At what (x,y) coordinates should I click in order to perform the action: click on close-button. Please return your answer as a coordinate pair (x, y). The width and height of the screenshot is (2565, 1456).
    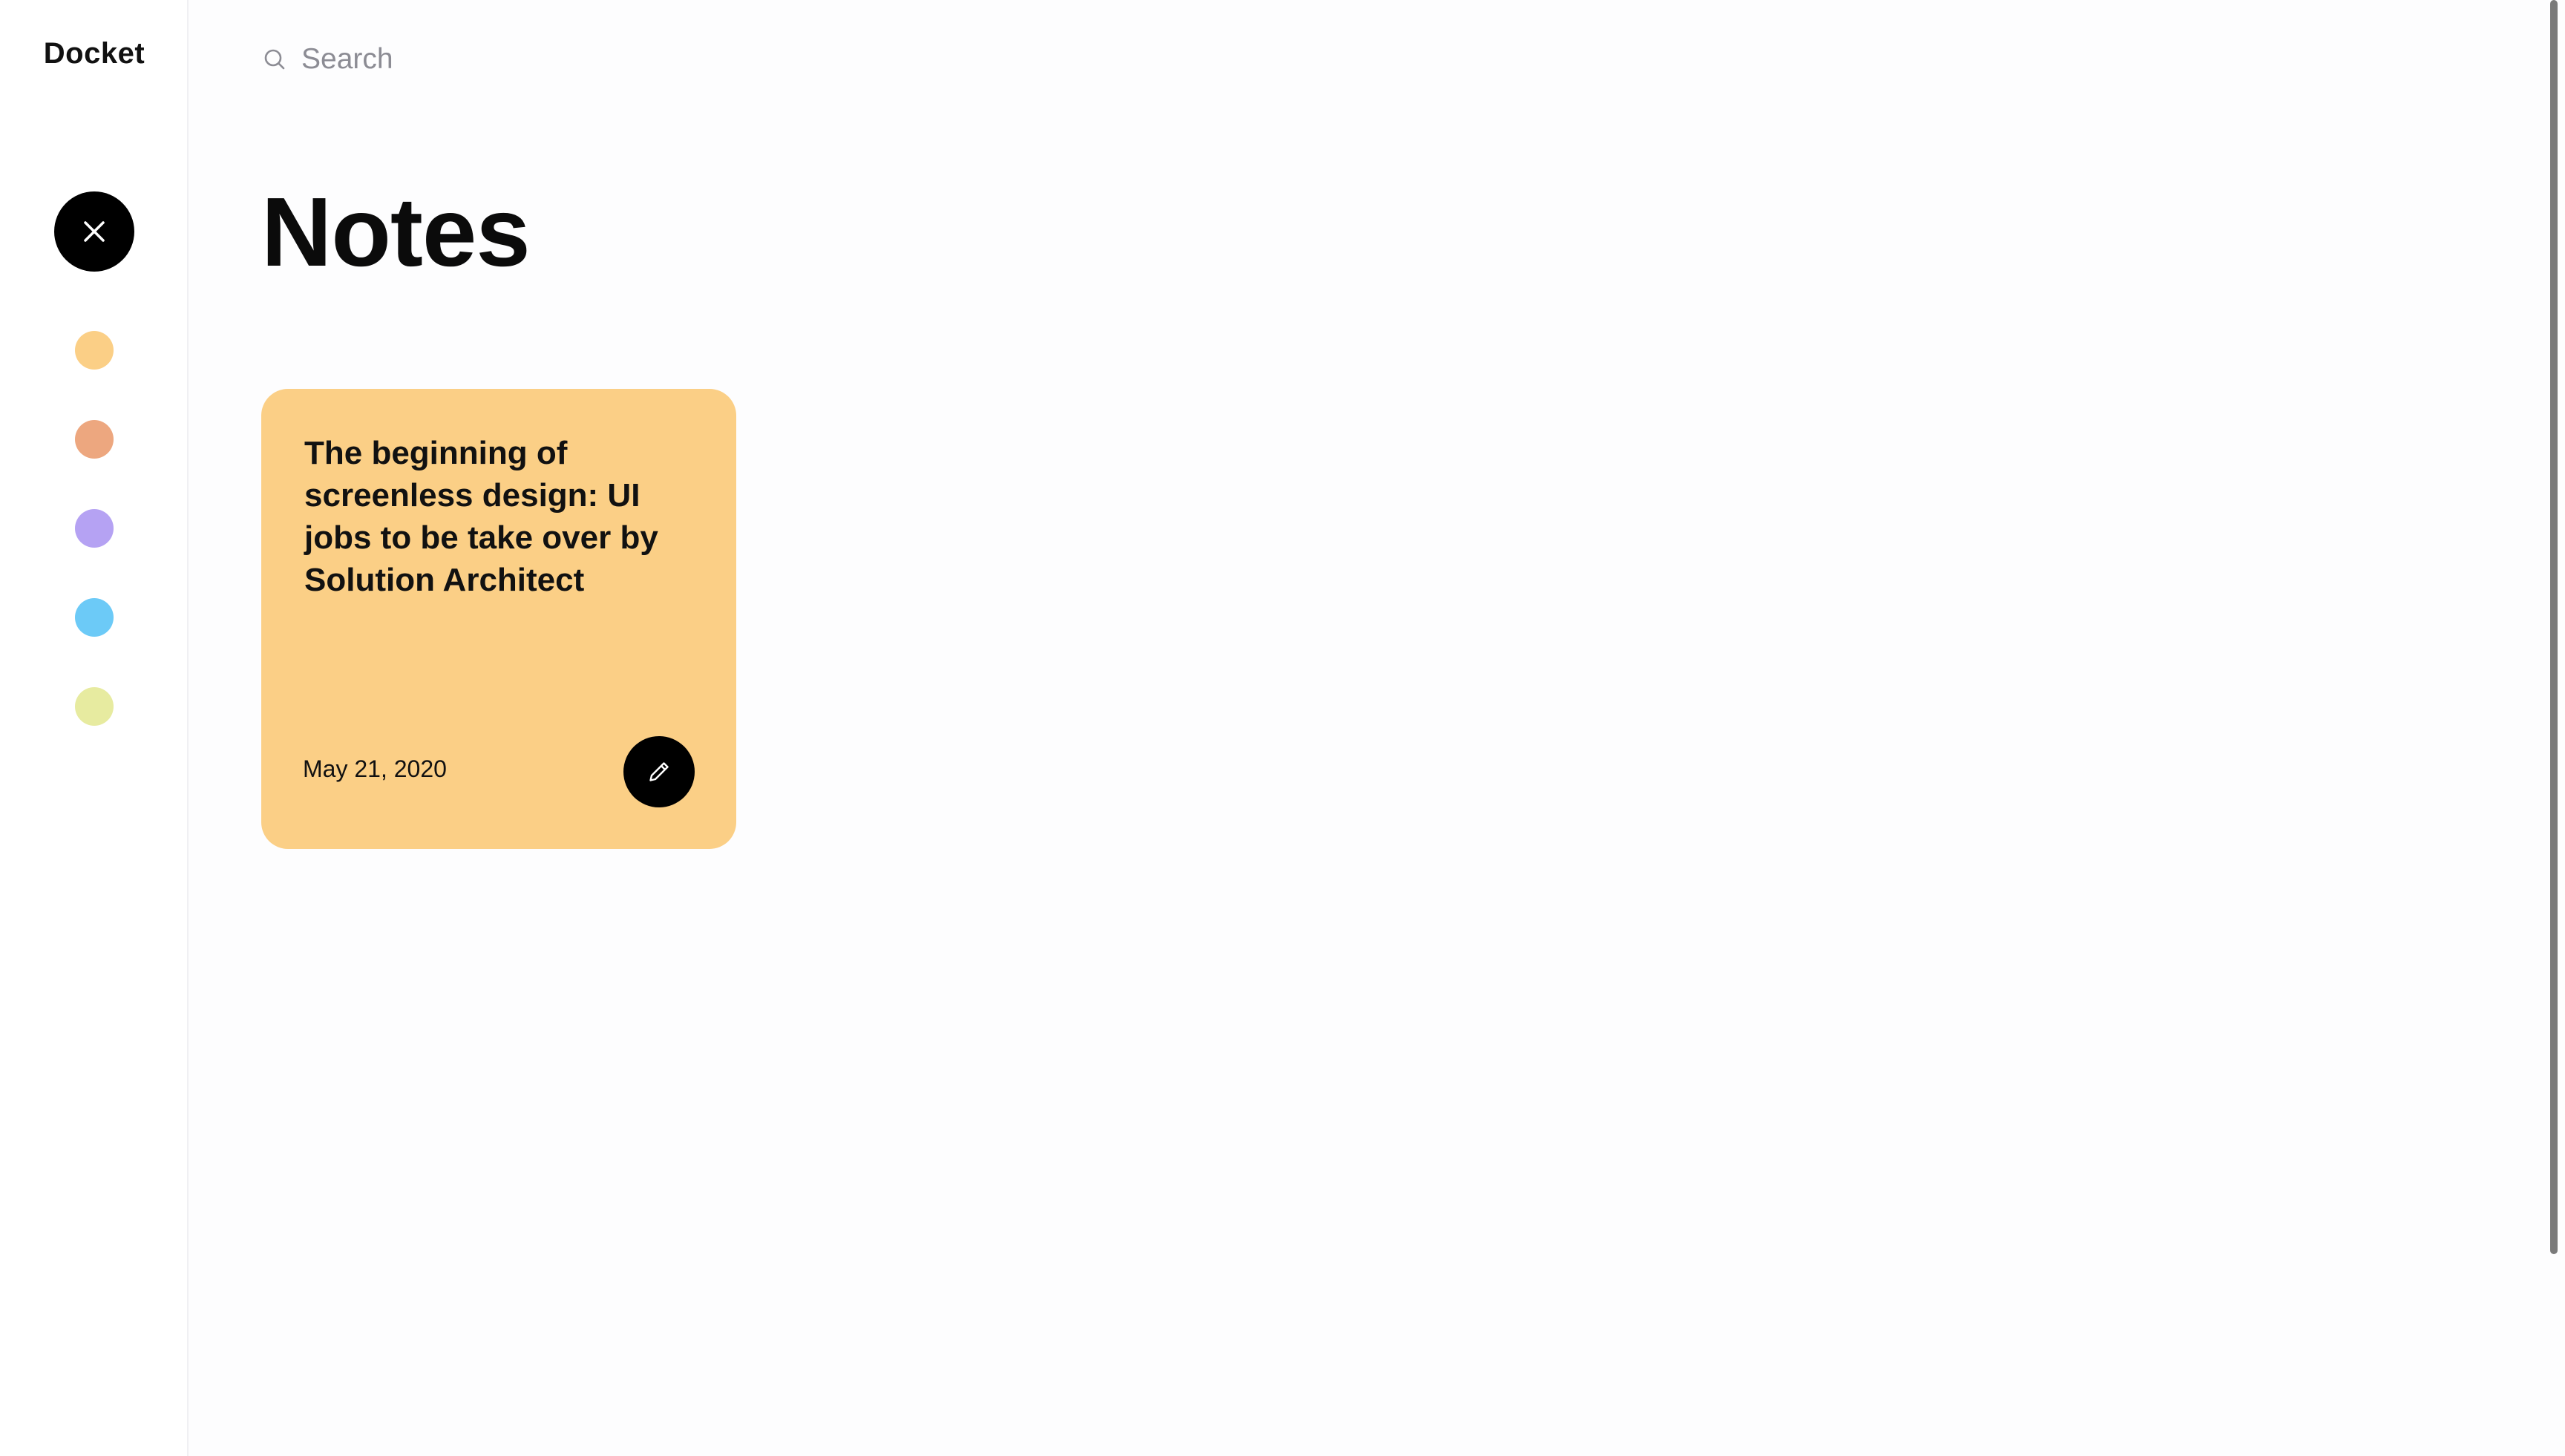
    Looking at the image, I should click on (94, 232).